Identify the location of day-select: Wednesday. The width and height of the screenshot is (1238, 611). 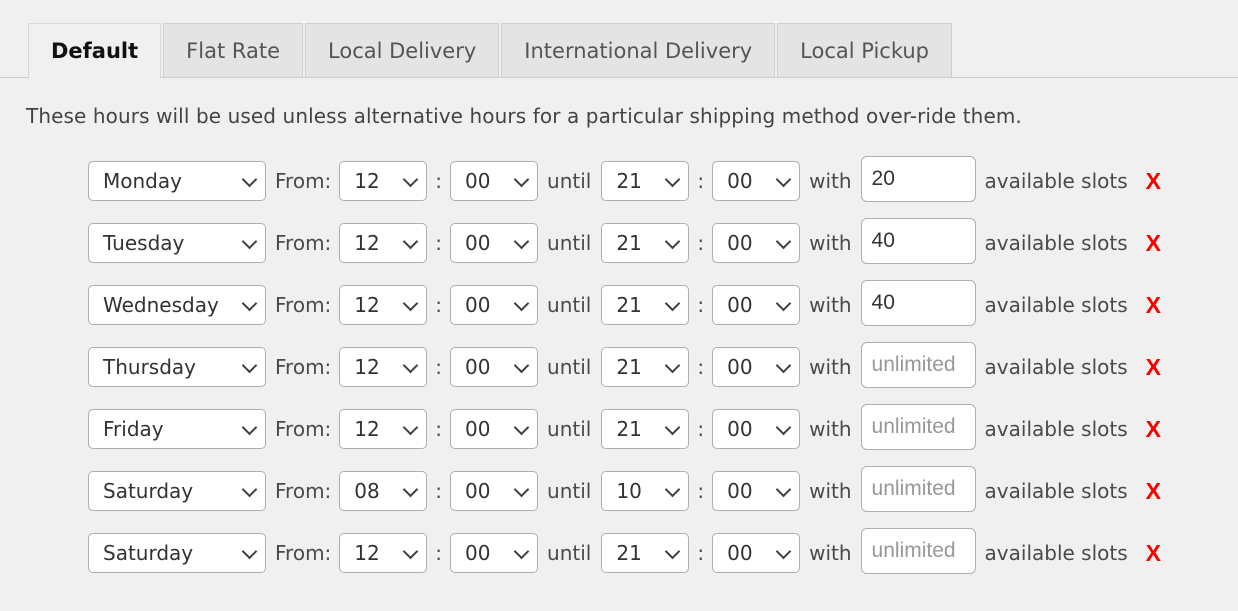
(177, 305).